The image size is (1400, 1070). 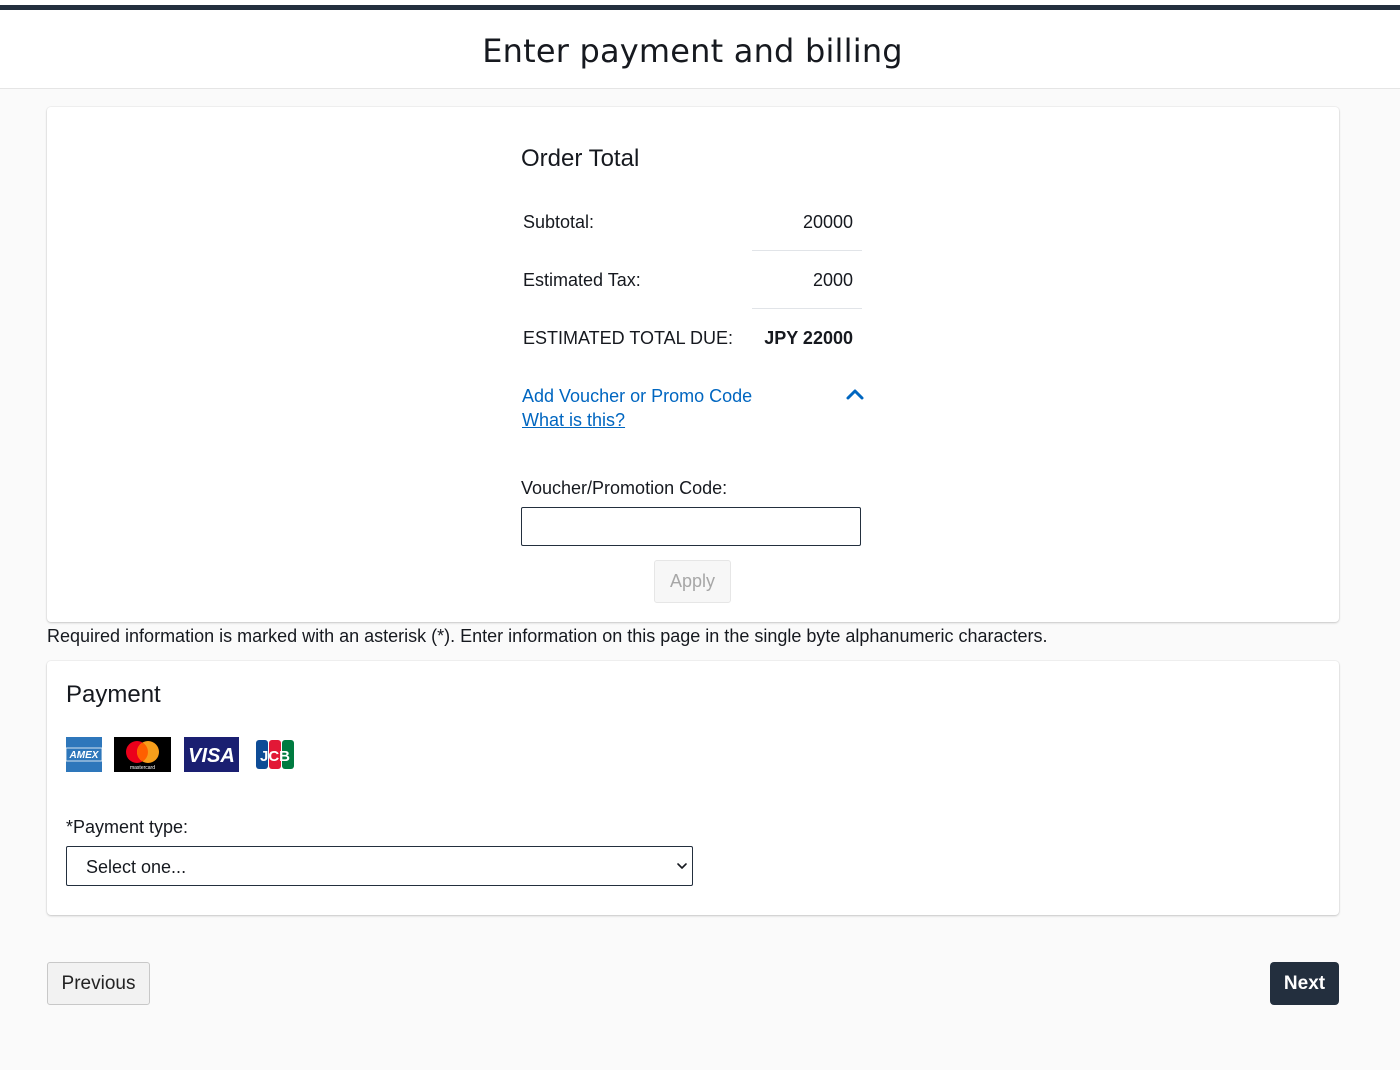 What do you see at coordinates (692, 51) in the screenshot?
I see `page-title: Enter payment and billing` at bounding box center [692, 51].